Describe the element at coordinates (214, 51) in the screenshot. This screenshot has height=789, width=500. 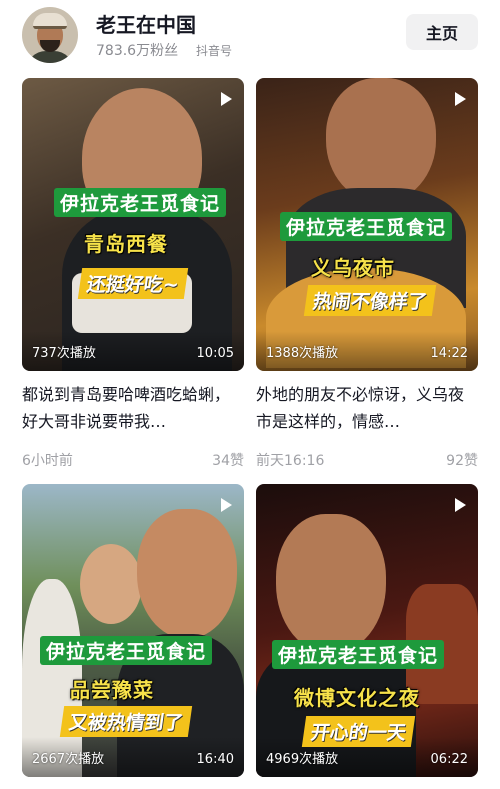
I see `platform-label: 抖音号` at that location.